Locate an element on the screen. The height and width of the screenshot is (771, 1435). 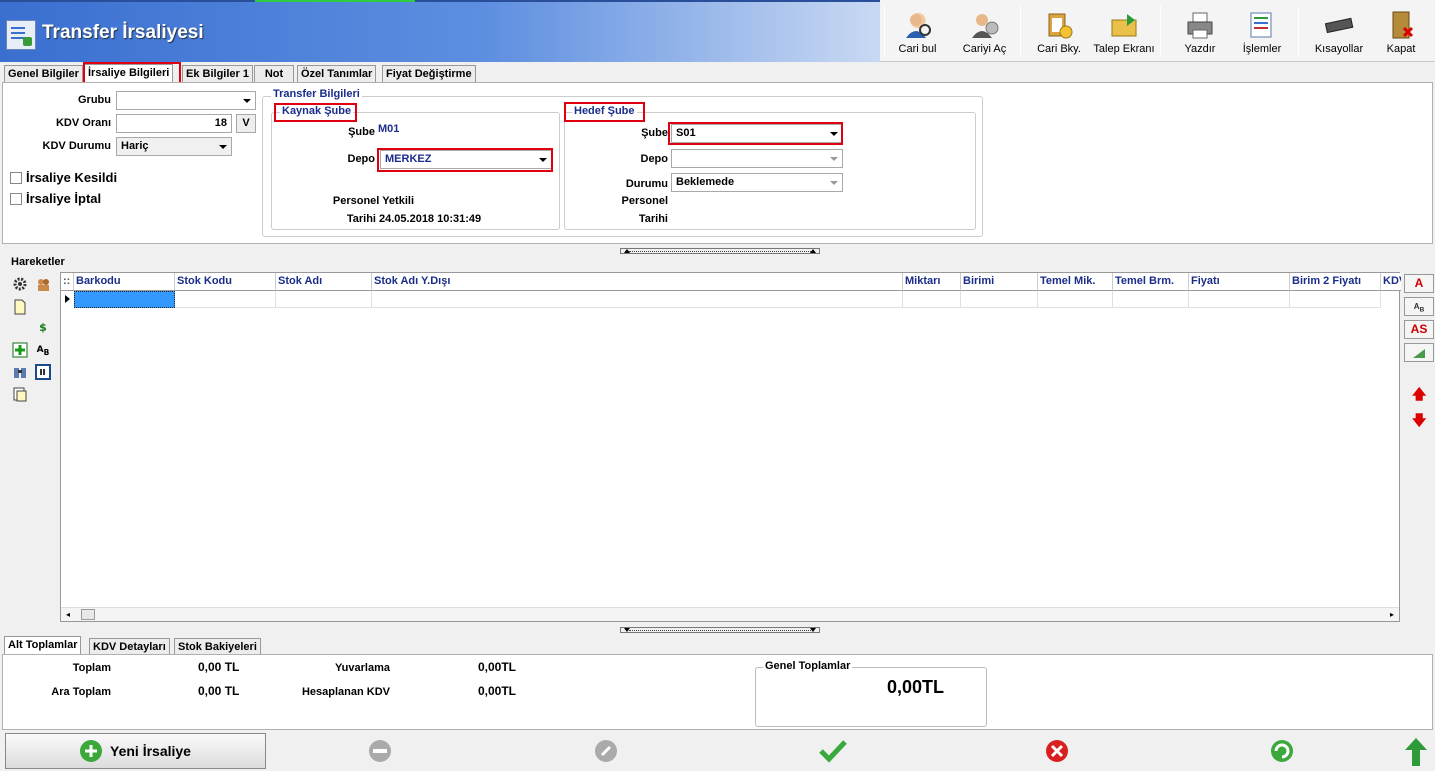
kisayollar-button: Kısayollar is located at coordinates (1339, 33).